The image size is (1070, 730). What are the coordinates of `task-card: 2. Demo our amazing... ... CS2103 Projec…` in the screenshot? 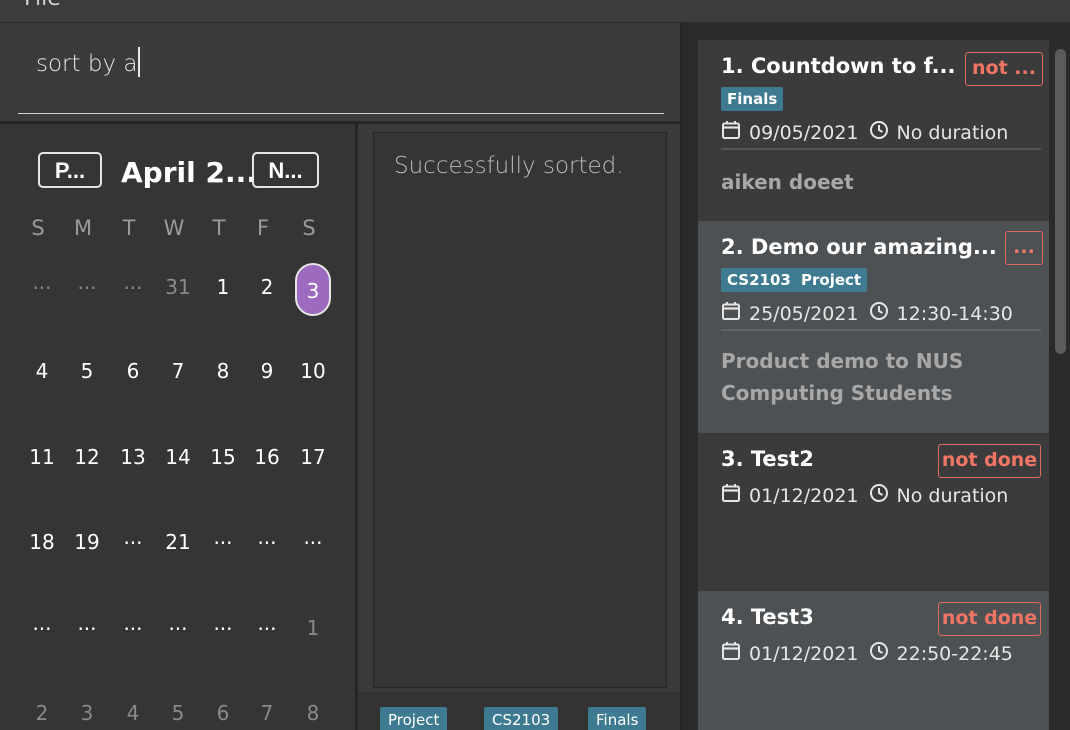 It's located at (873, 327).